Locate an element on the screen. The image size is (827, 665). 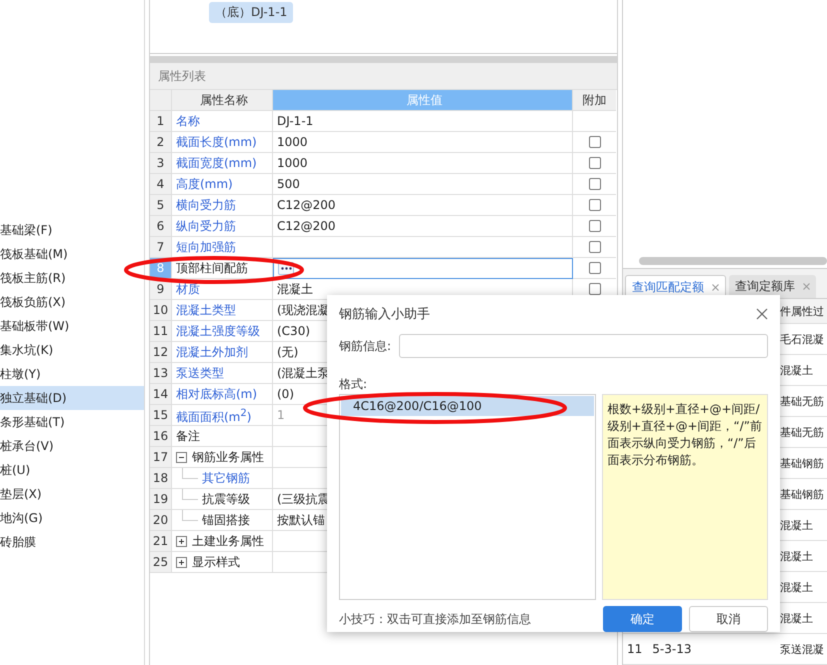
property-name: 横向受力筋 is located at coordinates (206, 205).